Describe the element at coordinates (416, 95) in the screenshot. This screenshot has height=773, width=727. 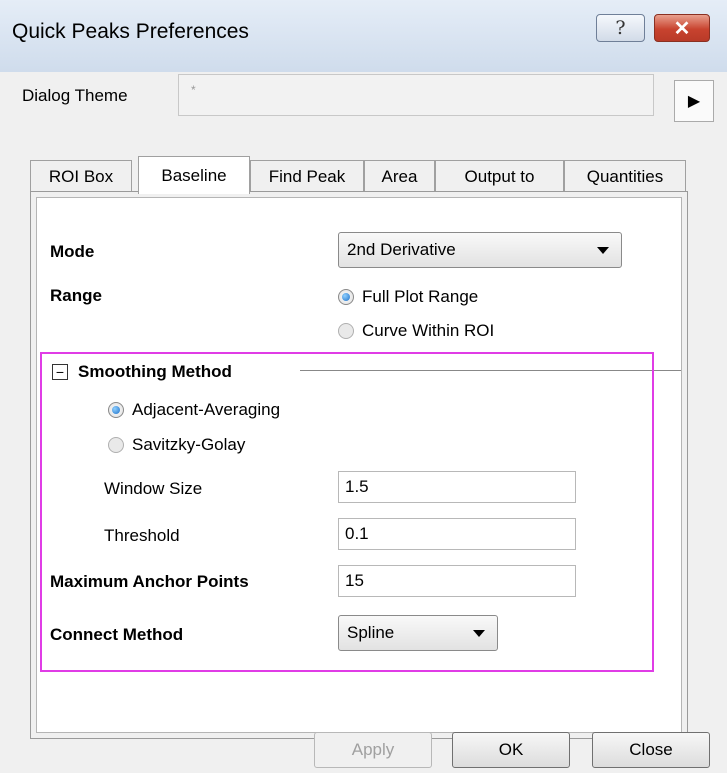
I see `dialog-theme-field: *` at that location.